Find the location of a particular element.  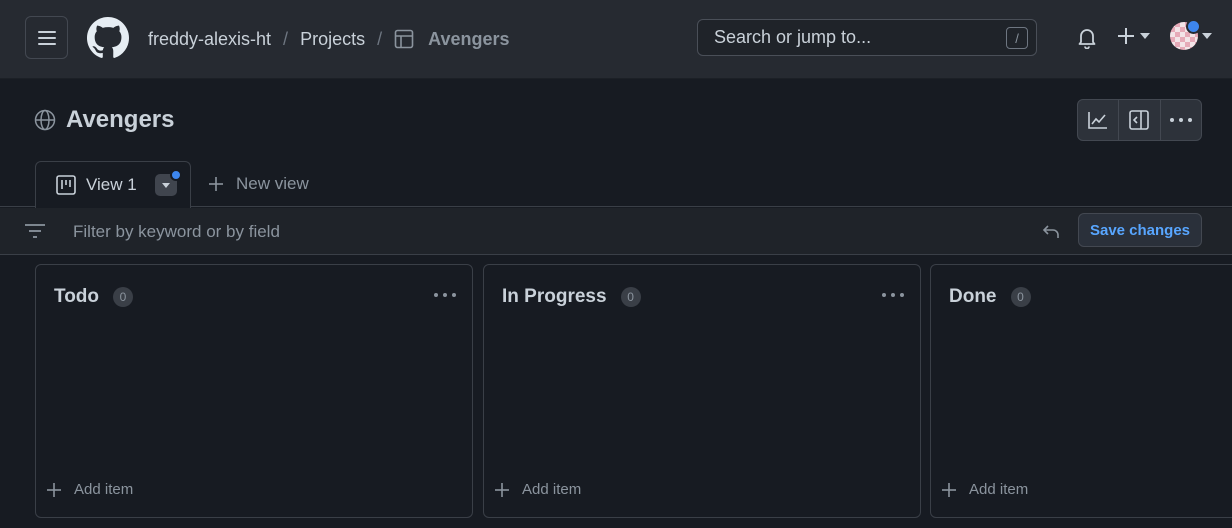

project-header: Avengers is located at coordinates (104, 120).